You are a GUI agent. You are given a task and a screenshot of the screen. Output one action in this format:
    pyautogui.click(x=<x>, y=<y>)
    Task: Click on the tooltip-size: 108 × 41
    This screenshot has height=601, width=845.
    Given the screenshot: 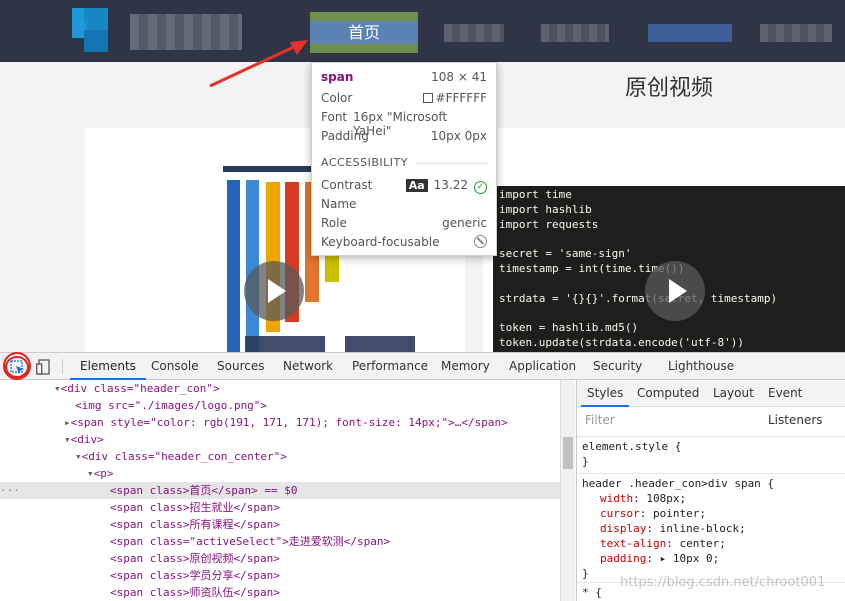 What is the action you would take?
    pyautogui.click(x=459, y=77)
    